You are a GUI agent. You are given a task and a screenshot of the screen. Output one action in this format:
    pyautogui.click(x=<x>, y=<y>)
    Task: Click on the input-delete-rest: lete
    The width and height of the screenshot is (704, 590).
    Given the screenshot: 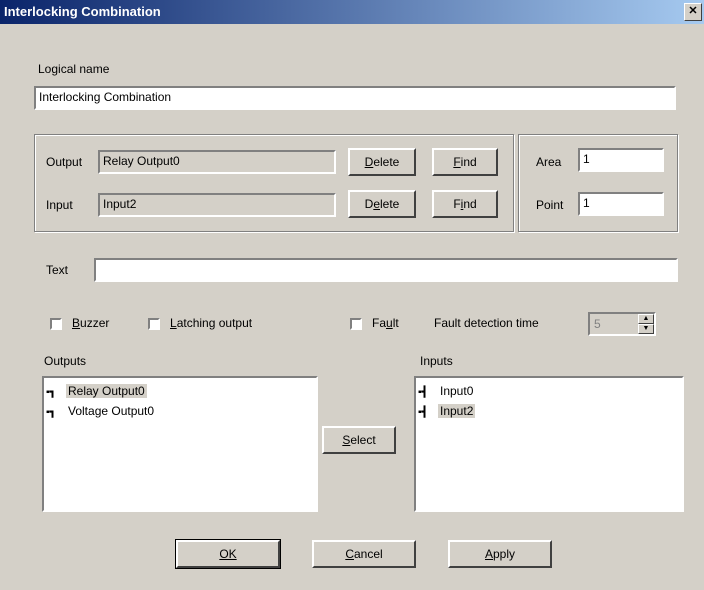 What is the action you would take?
    pyautogui.click(x=390, y=204)
    